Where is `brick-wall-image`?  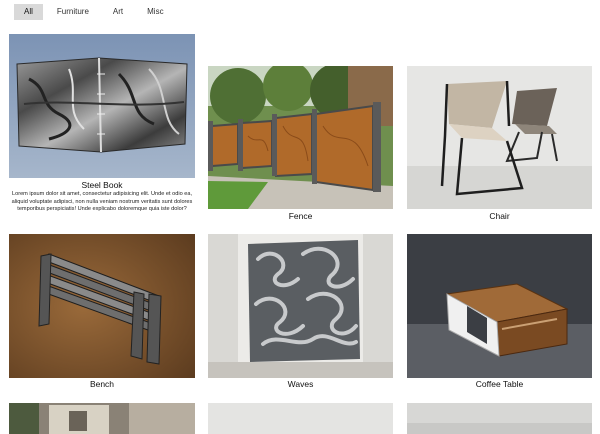 brick-wall-image is located at coordinates (102, 418).